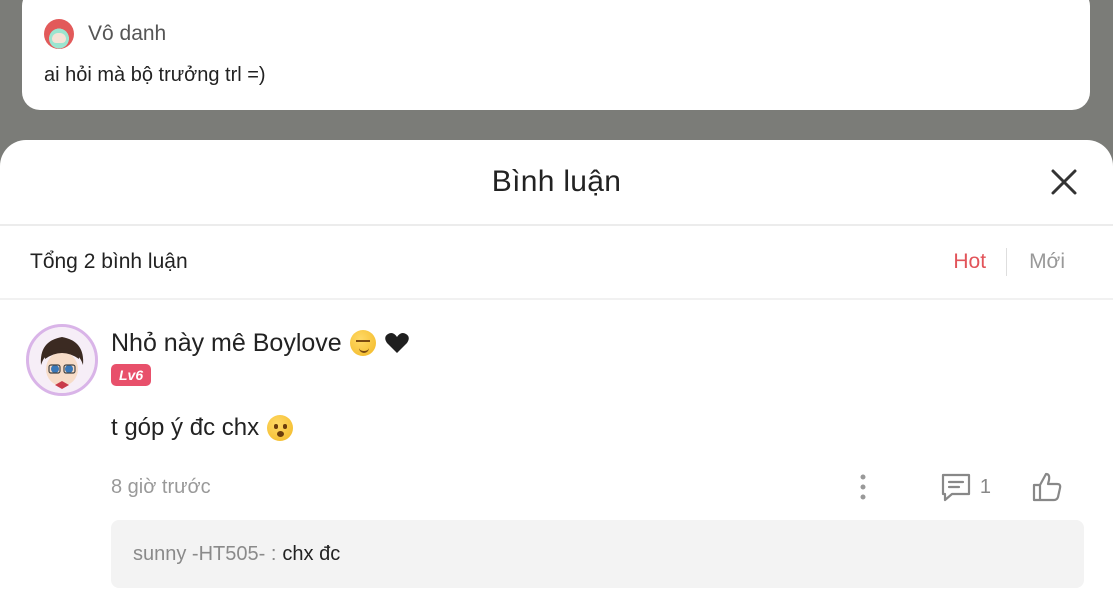 Image resolution: width=1113 pixels, height=600 pixels. What do you see at coordinates (185, 427) in the screenshot?
I see `comment-text: t góp ý đc chx` at bounding box center [185, 427].